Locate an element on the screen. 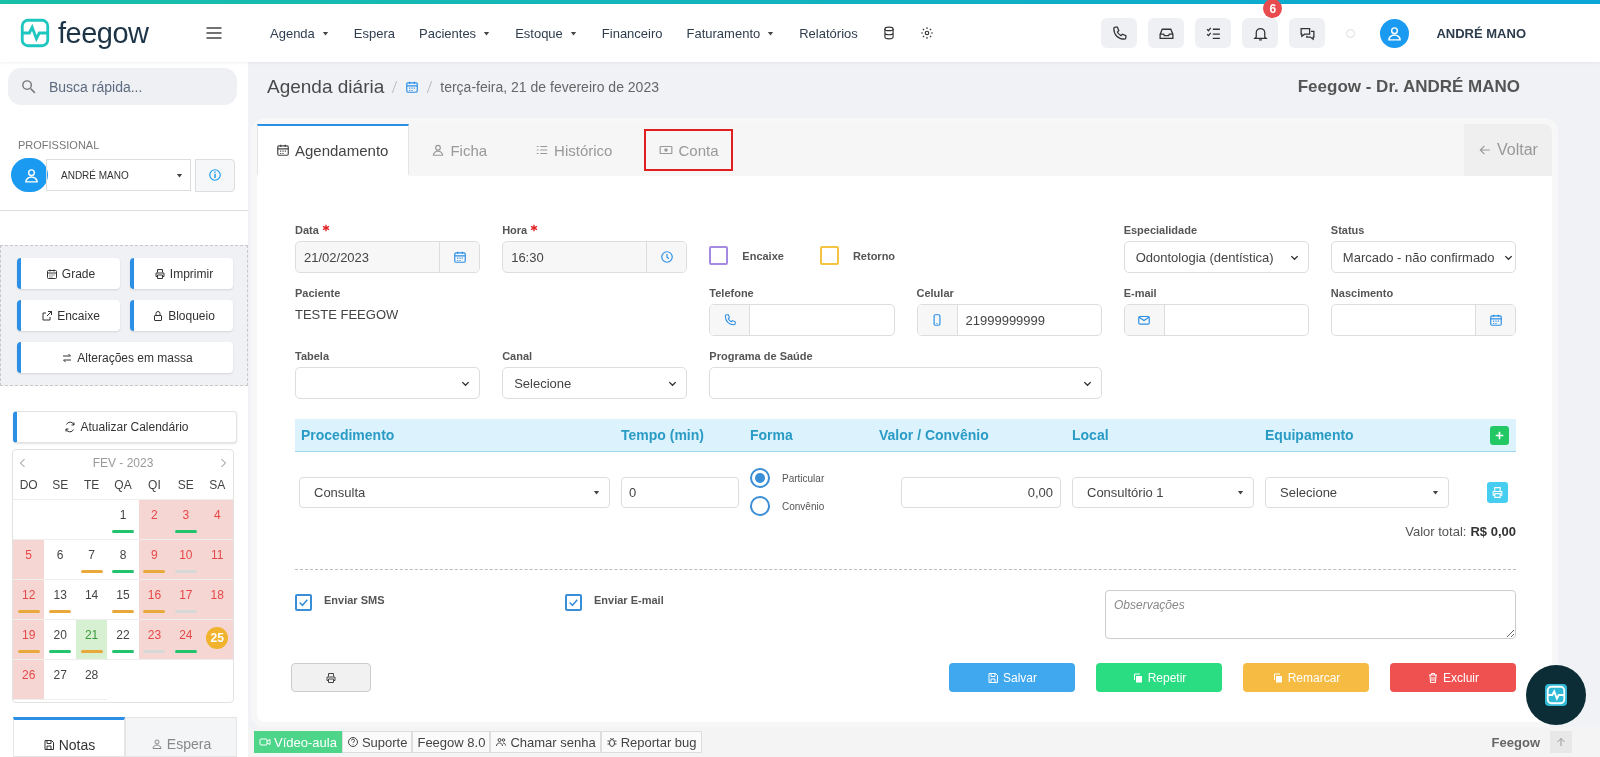  calendar-day: 8 is located at coordinates (123, 560).